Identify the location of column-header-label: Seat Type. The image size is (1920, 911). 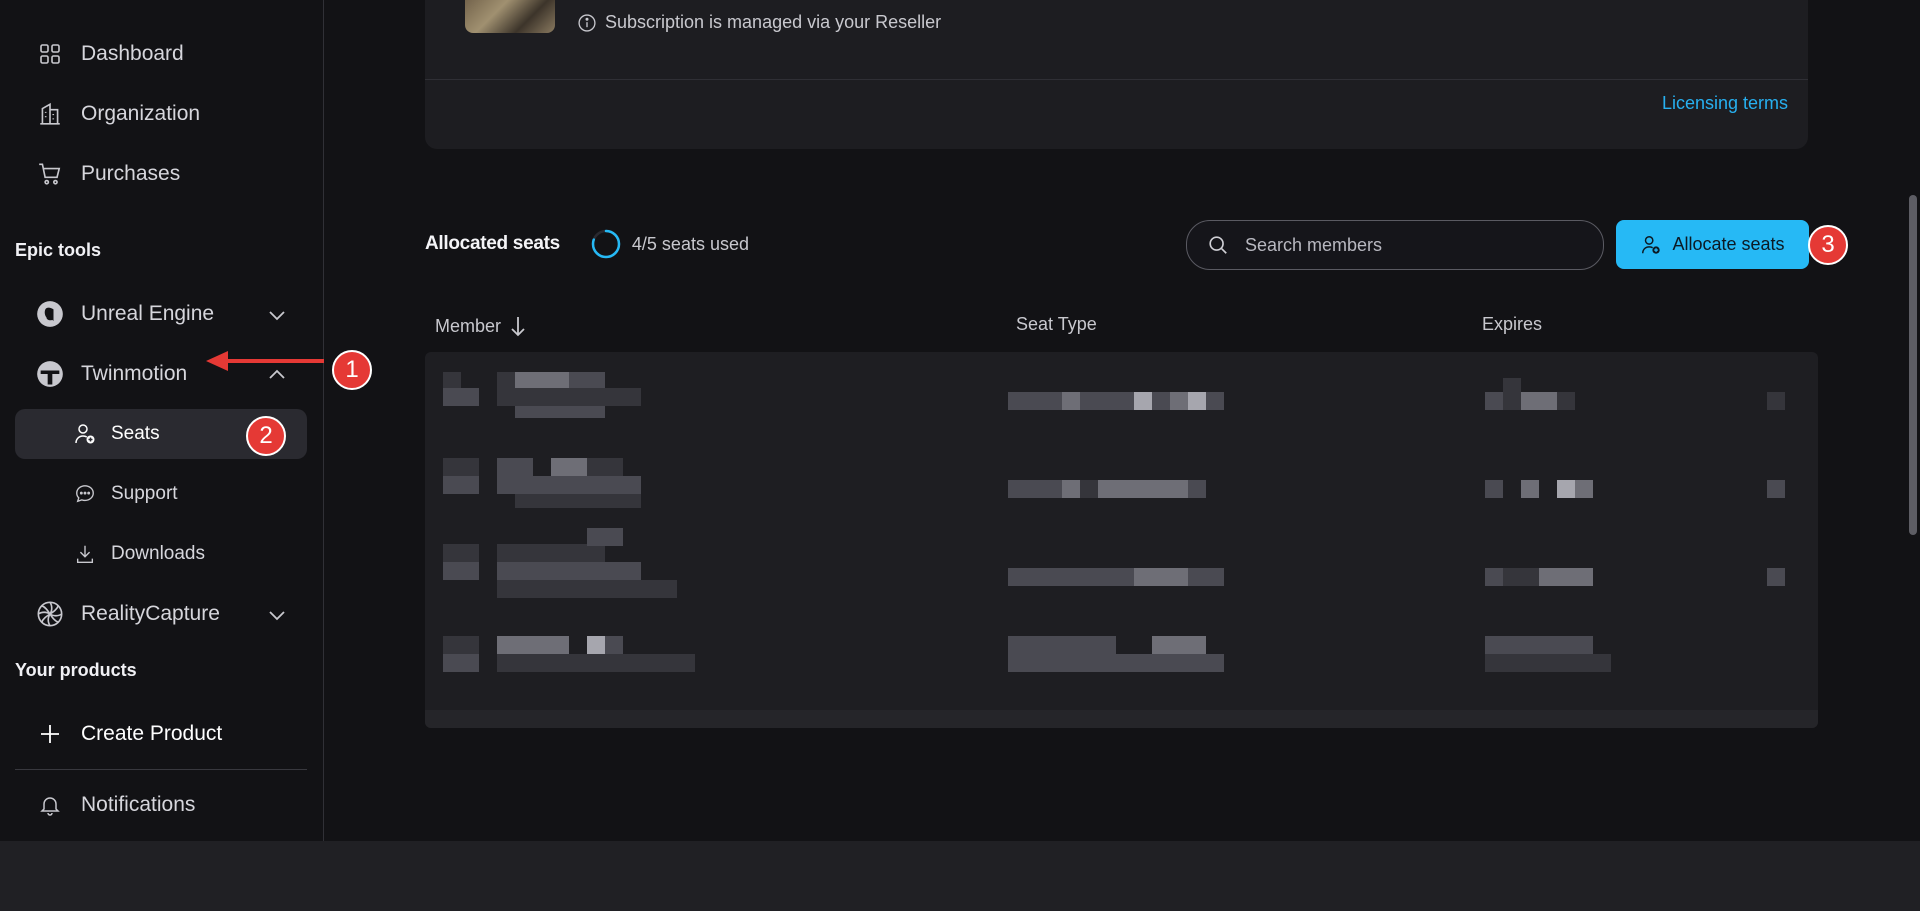
(1056, 324).